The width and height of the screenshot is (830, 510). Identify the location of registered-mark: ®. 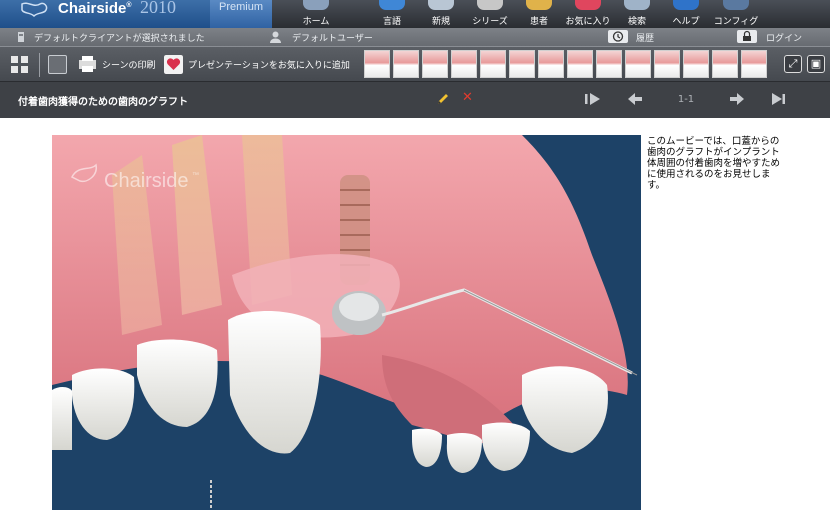
(129, 5).